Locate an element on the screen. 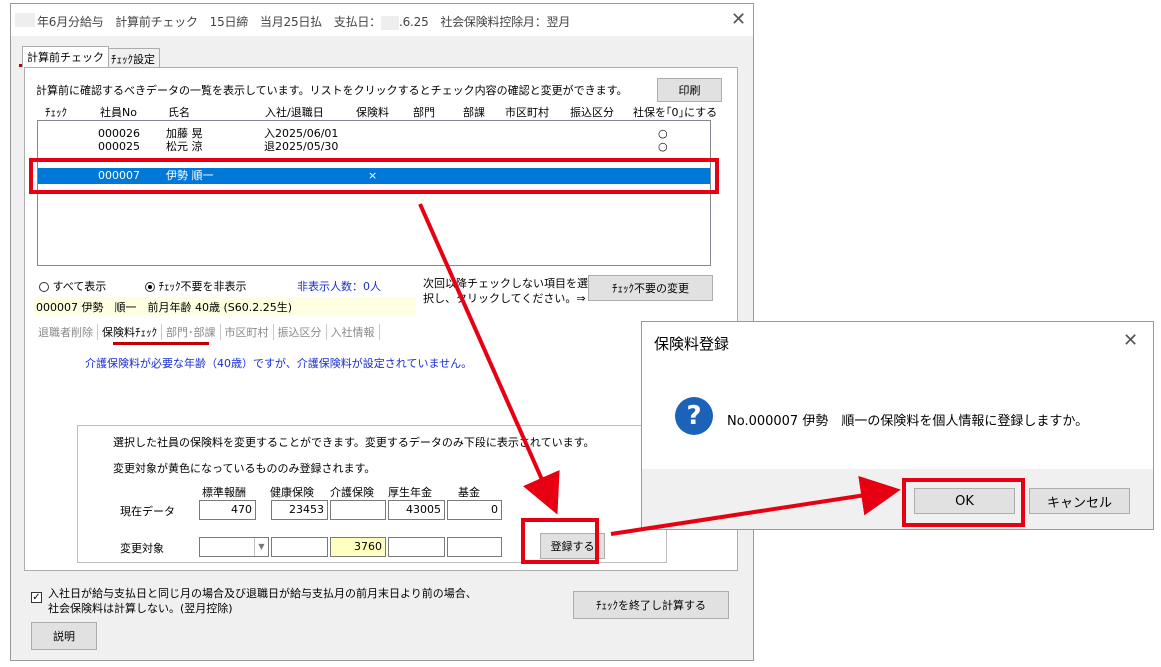  tab-pre-check: 計算前チェック is located at coordinates (65, 56).